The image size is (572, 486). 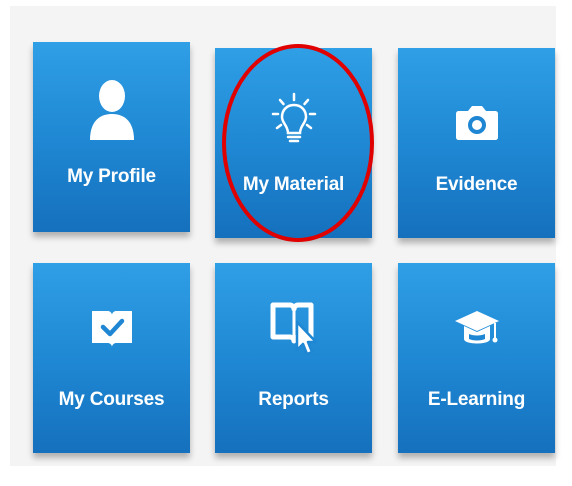 I want to click on tile-reports: Reports, so click(x=293, y=358).